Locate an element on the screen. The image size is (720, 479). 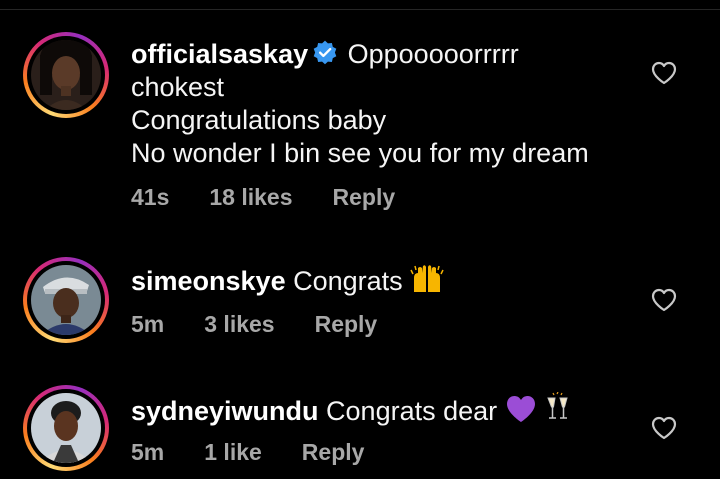
champagne-glasses-emoji is located at coordinates (557, 405).